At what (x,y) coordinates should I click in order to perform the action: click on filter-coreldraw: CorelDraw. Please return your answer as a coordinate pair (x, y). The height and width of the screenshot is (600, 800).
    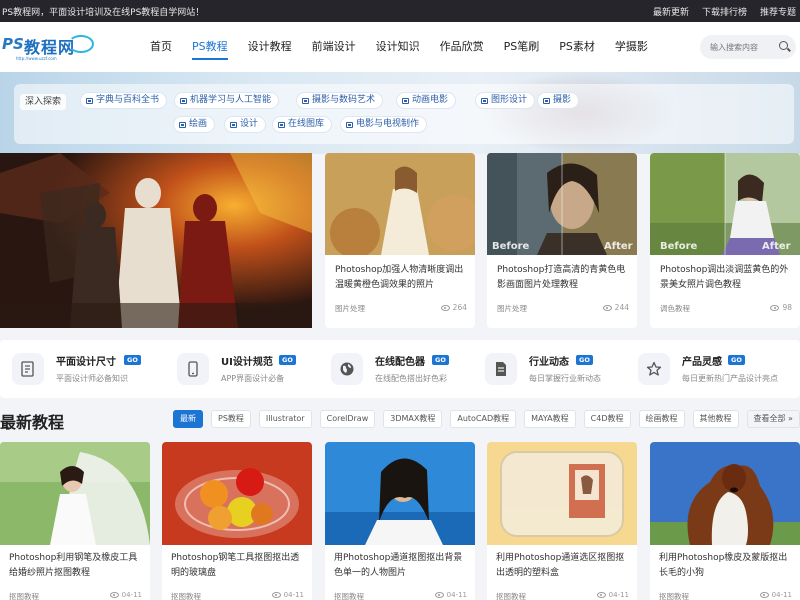
    Looking at the image, I should click on (347, 419).